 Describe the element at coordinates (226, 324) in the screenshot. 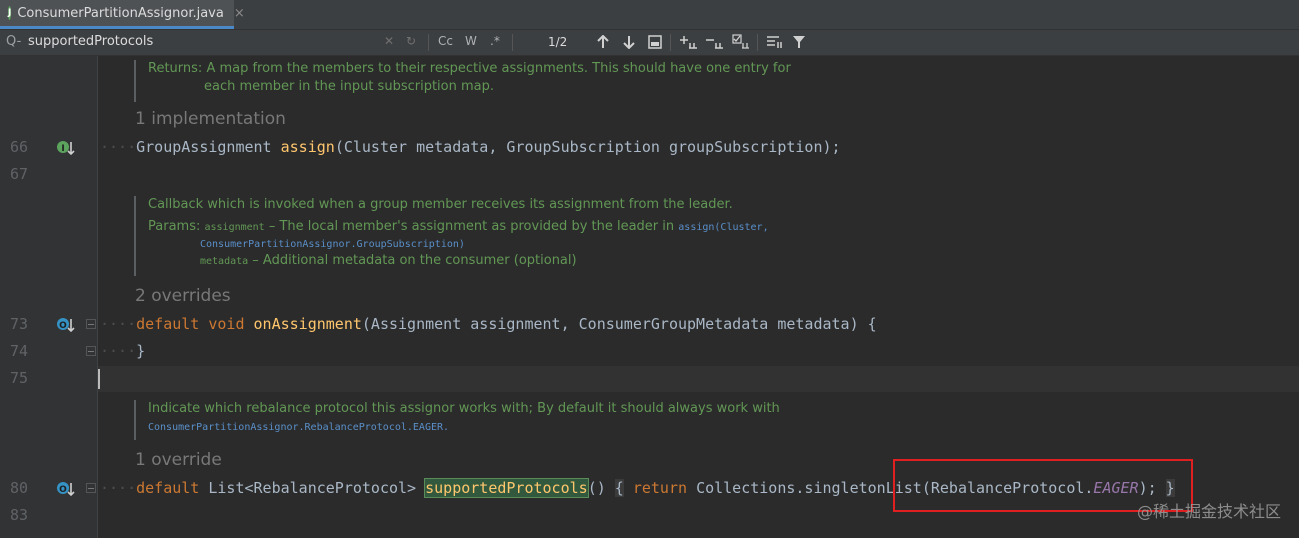

I see `keyword: void` at that location.